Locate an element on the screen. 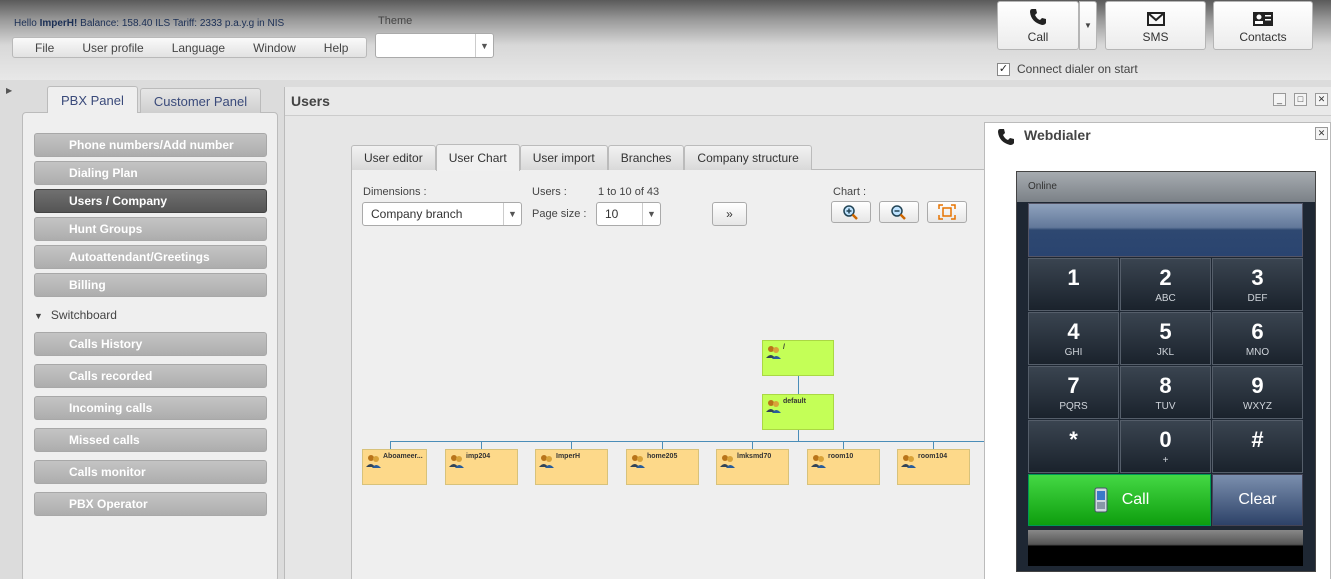 The height and width of the screenshot is (579, 1331). key-digit: 0 is located at coordinates (1165, 439).